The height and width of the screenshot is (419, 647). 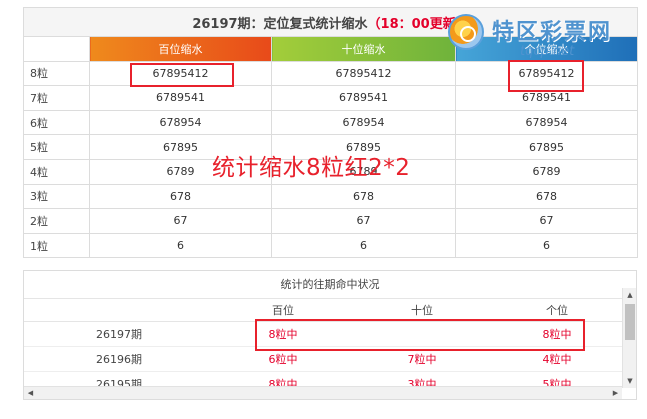 I want to click on hit-hundreds: 8粒中, so click(x=283, y=334).